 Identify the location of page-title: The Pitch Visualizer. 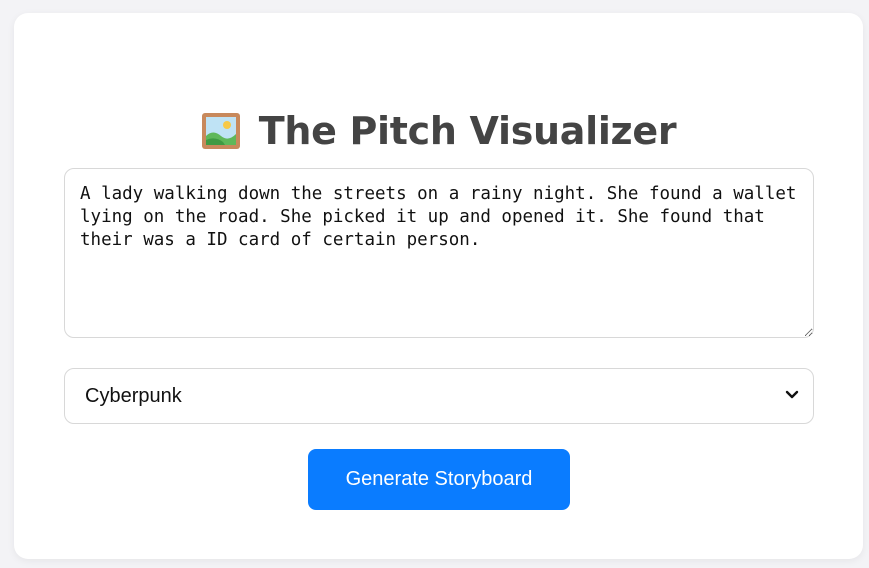
(467, 131).